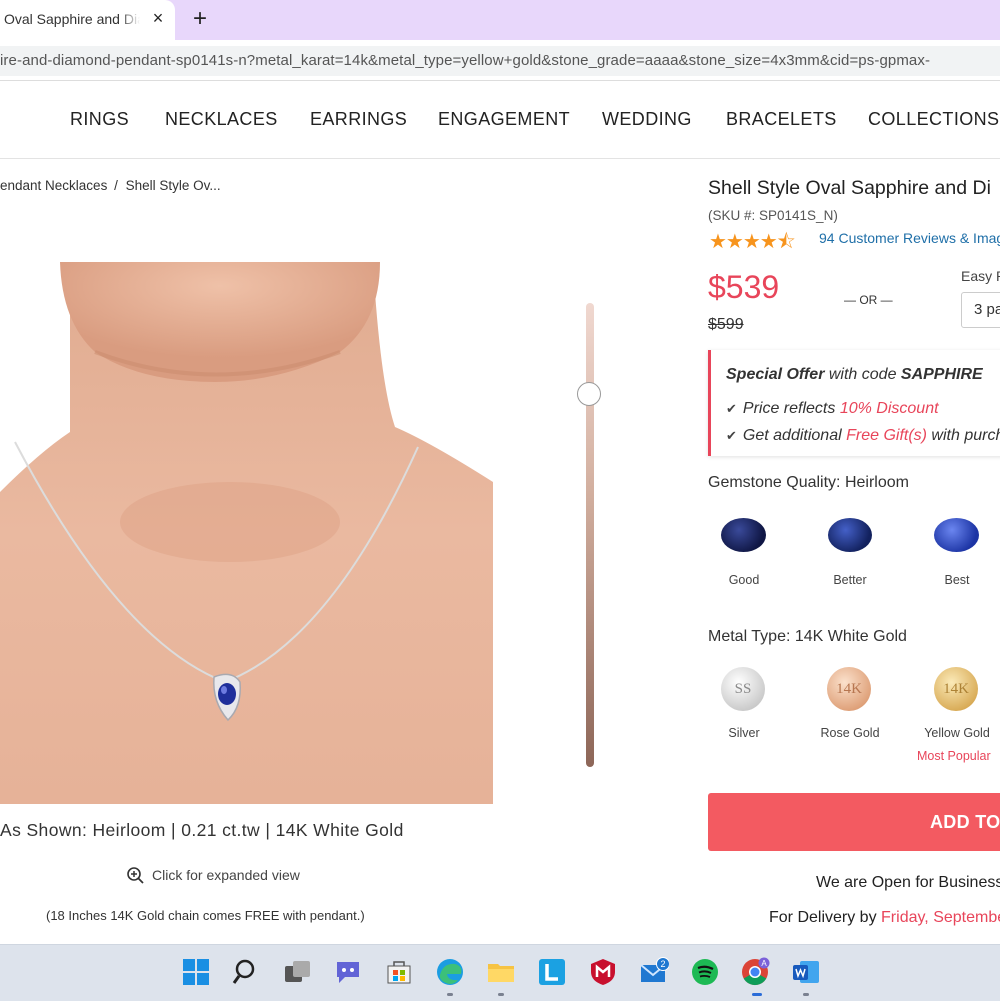  Describe the element at coordinates (358, 119) in the screenshot. I see `nav-item-earrings: EARRINGS` at that location.